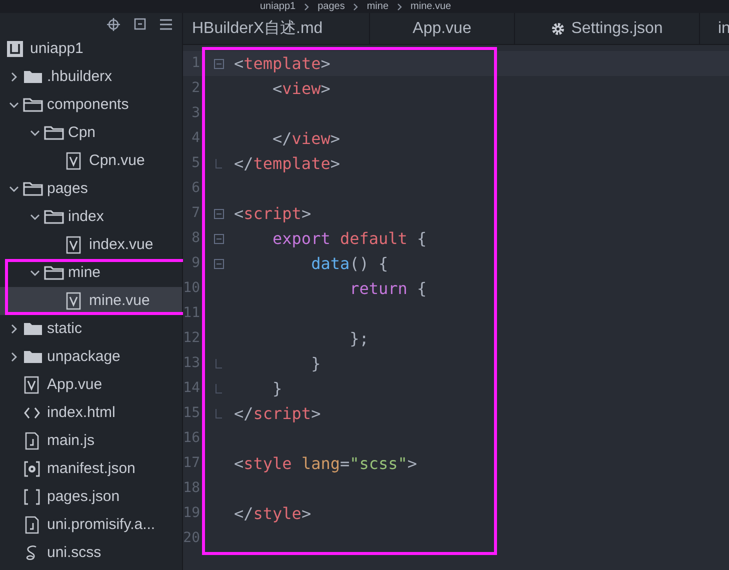  Describe the element at coordinates (195, 213) in the screenshot. I see `line-number: 7` at that location.